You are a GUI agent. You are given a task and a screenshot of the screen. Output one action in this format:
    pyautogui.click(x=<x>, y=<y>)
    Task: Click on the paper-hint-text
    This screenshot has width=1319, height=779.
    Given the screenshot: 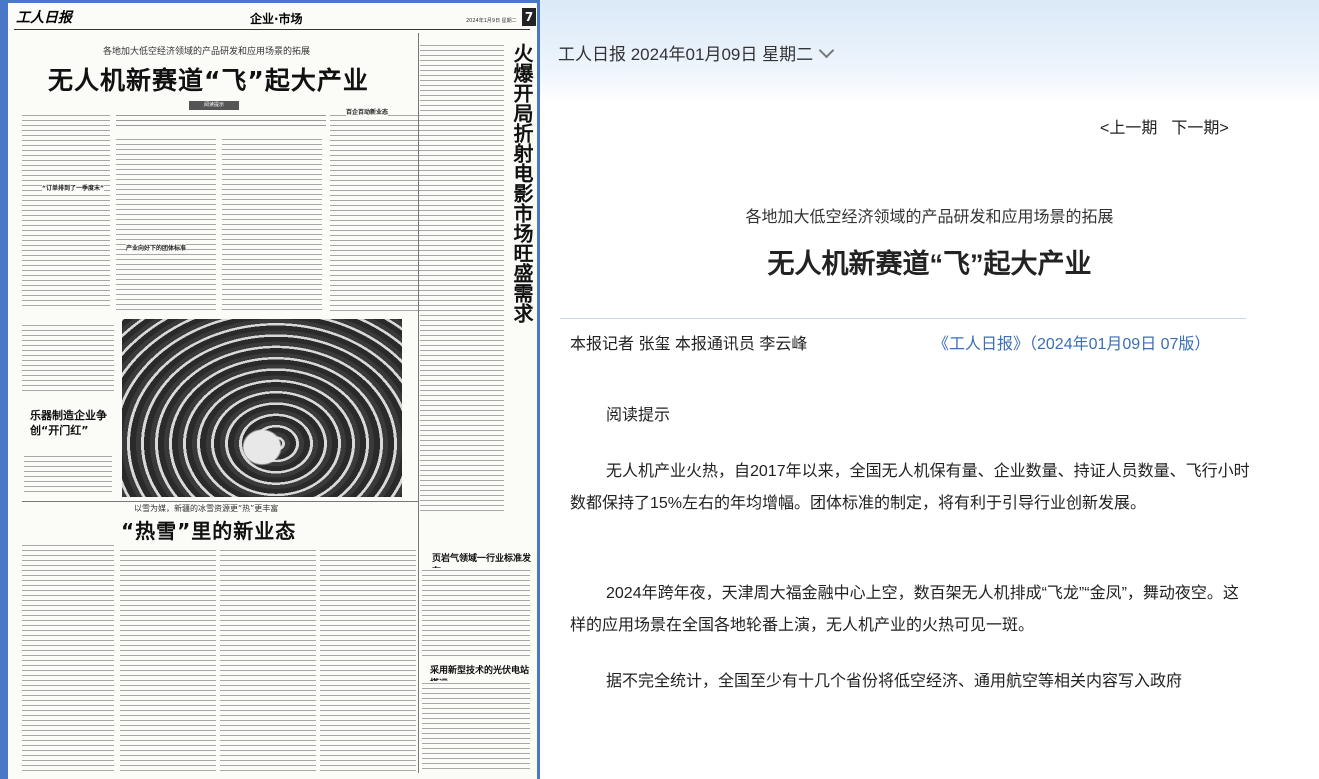 What is the action you would take?
    pyautogui.click(x=221, y=121)
    